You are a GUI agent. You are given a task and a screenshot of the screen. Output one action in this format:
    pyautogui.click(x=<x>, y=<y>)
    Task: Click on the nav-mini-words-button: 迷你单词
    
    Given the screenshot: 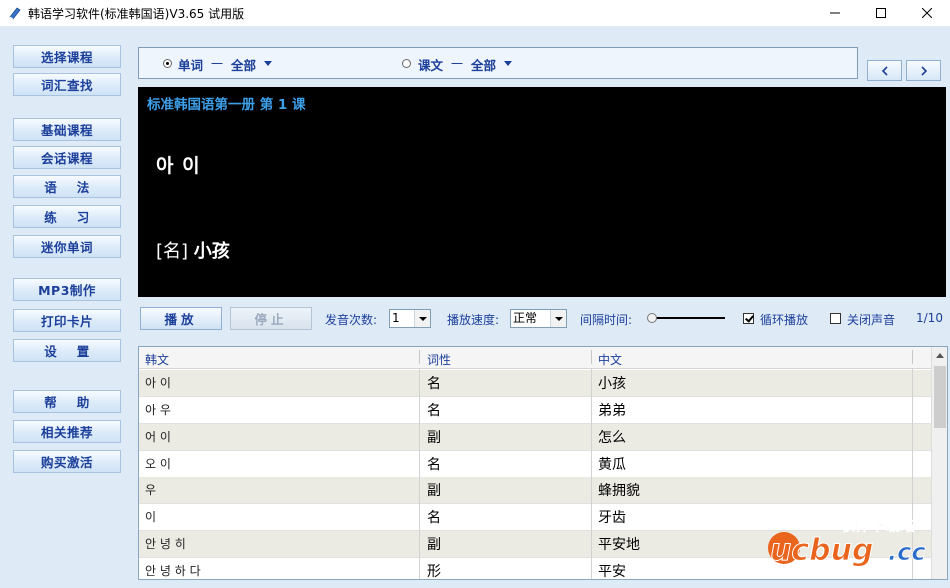 What is the action you would take?
    pyautogui.click(x=67, y=246)
    